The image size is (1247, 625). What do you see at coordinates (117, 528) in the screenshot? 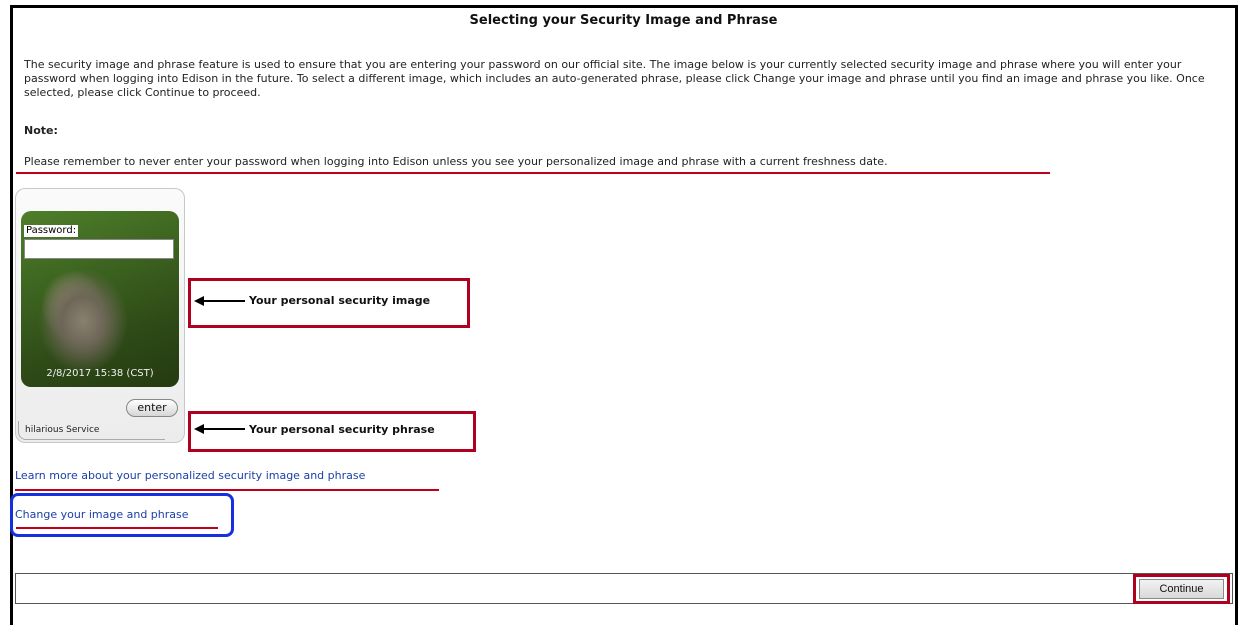
I see `change-link-underline` at bounding box center [117, 528].